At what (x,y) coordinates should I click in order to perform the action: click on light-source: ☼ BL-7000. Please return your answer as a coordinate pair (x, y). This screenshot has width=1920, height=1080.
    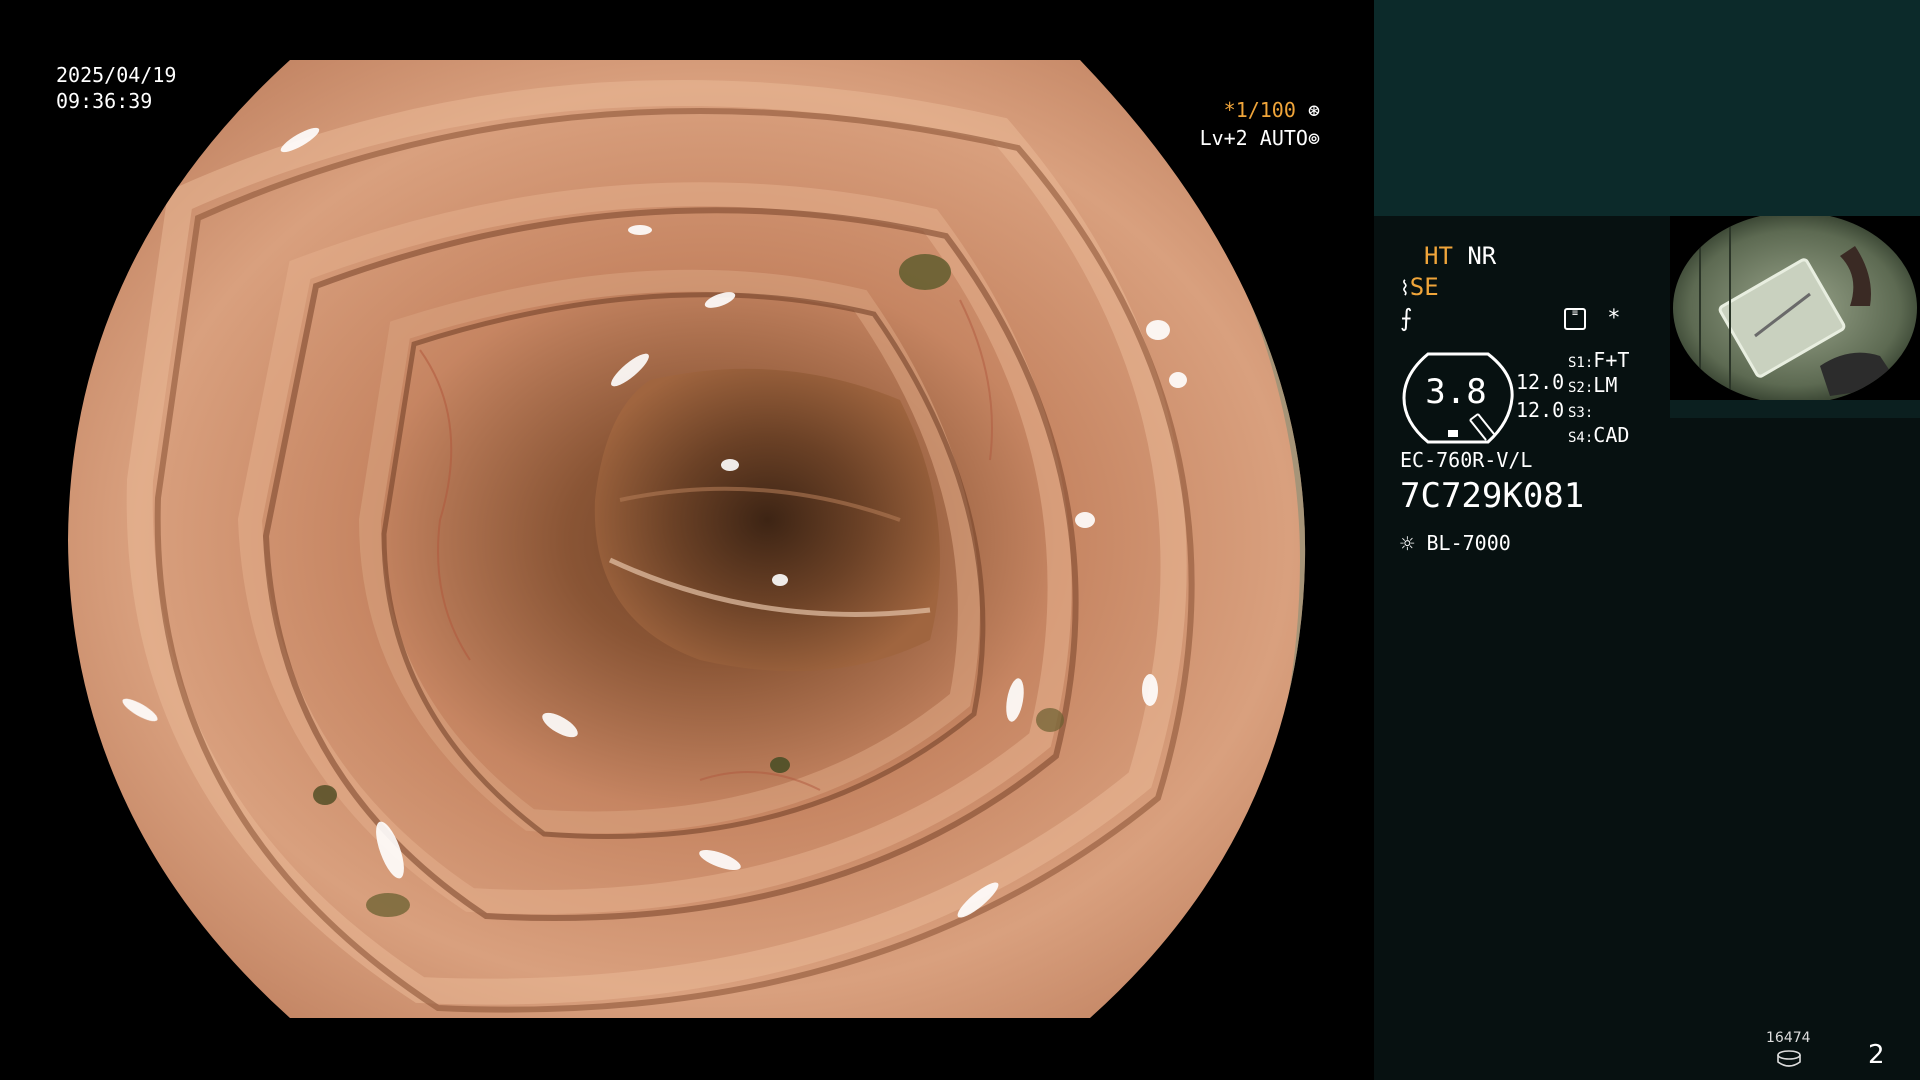
    Looking at the image, I should click on (1455, 544).